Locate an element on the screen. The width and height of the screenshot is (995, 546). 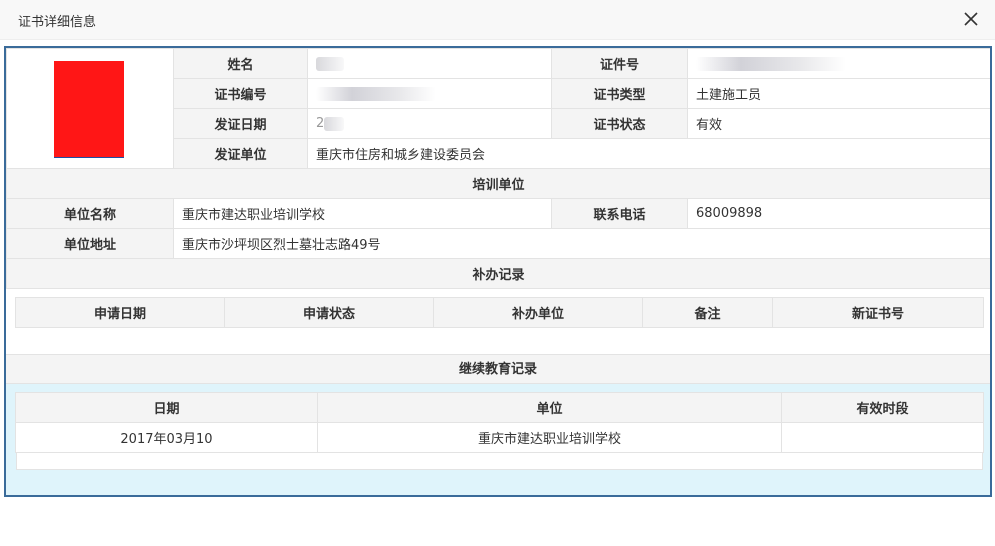
education-date-cell: 2017年03月10 is located at coordinates (166, 437).